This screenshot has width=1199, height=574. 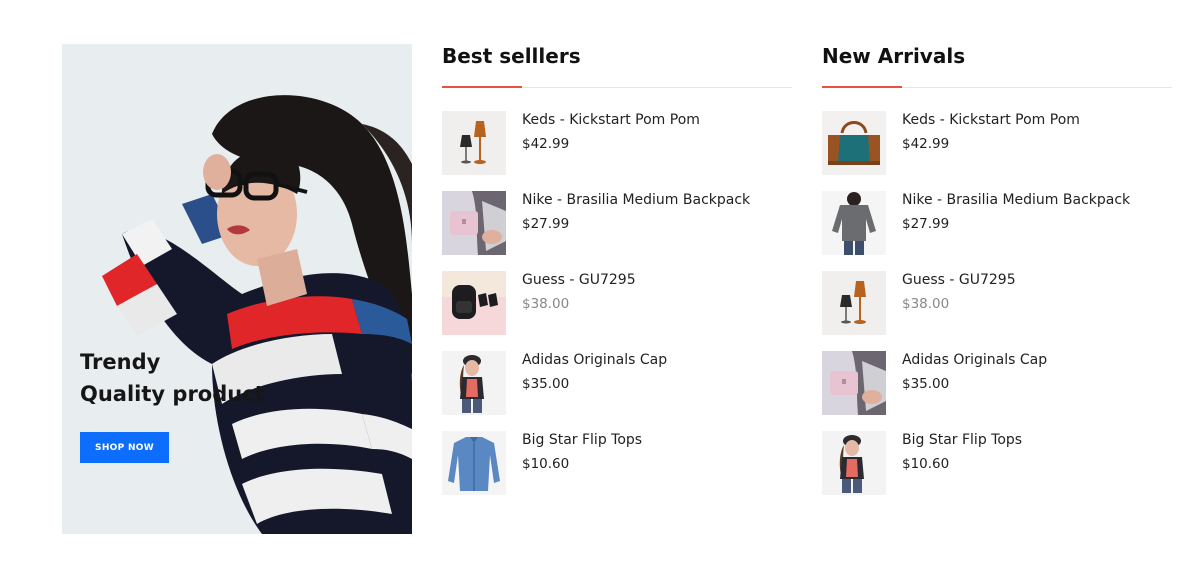 What do you see at coordinates (120, 362) in the screenshot?
I see `banner-line-1: Trendy` at bounding box center [120, 362].